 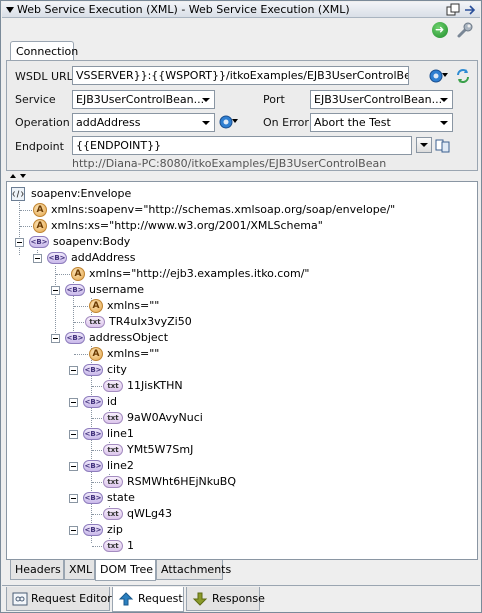 What do you see at coordinates (229, 122) in the screenshot?
I see `operation-gear-icon` at bounding box center [229, 122].